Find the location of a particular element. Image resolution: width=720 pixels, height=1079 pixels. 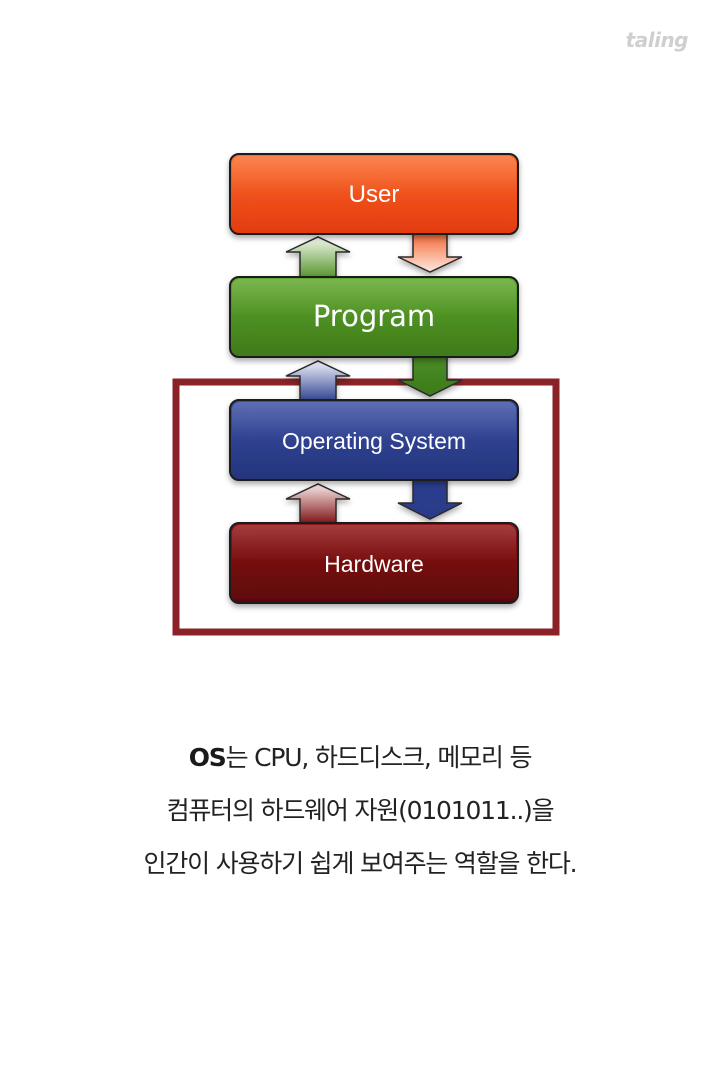

layer-user-label: User is located at coordinates (374, 194).